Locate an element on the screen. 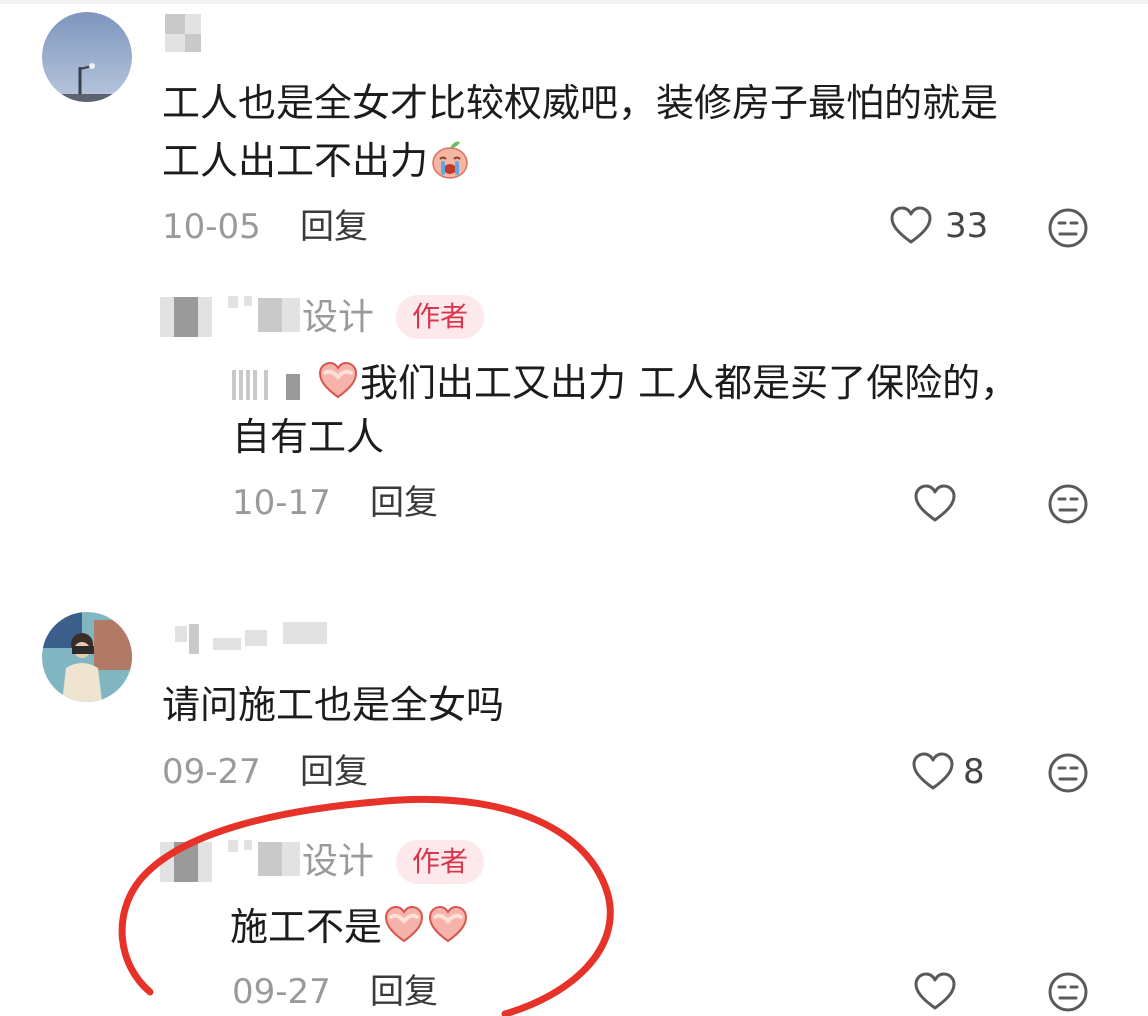 The width and height of the screenshot is (1148, 1016). reply-date: 09-27 is located at coordinates (281, 992).